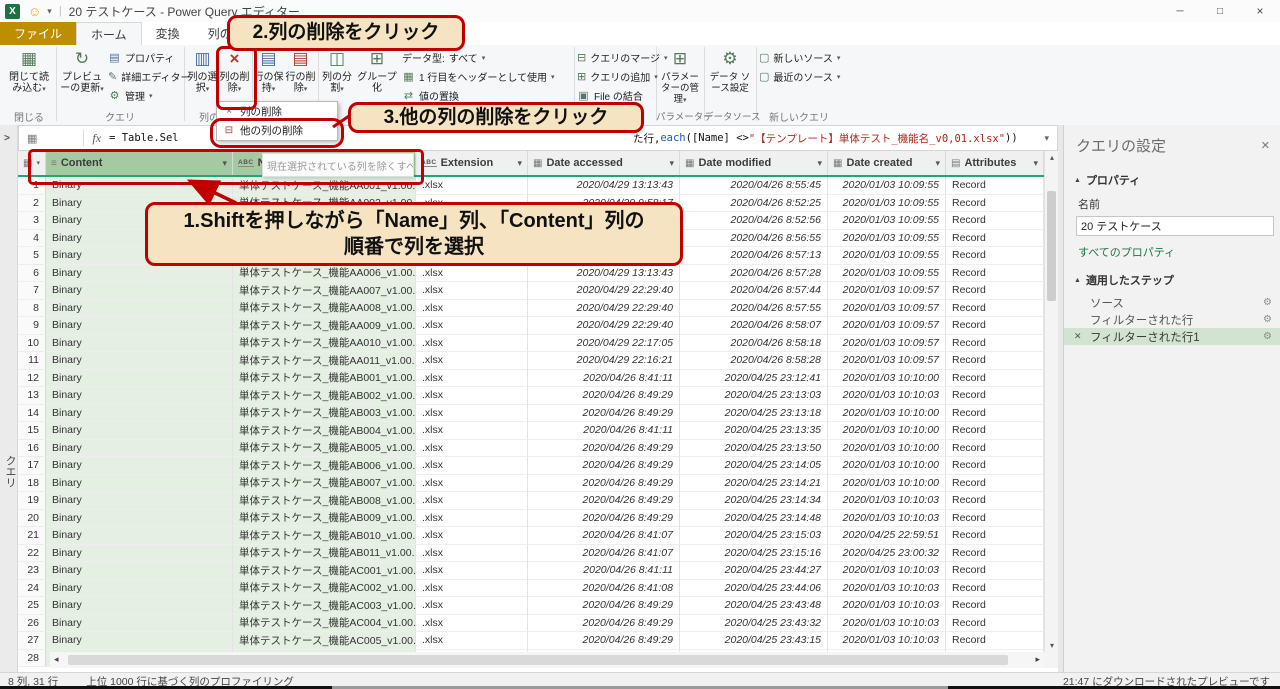  I want to click on step-settings-gear-icon: ⚙, so click(1267, 319).